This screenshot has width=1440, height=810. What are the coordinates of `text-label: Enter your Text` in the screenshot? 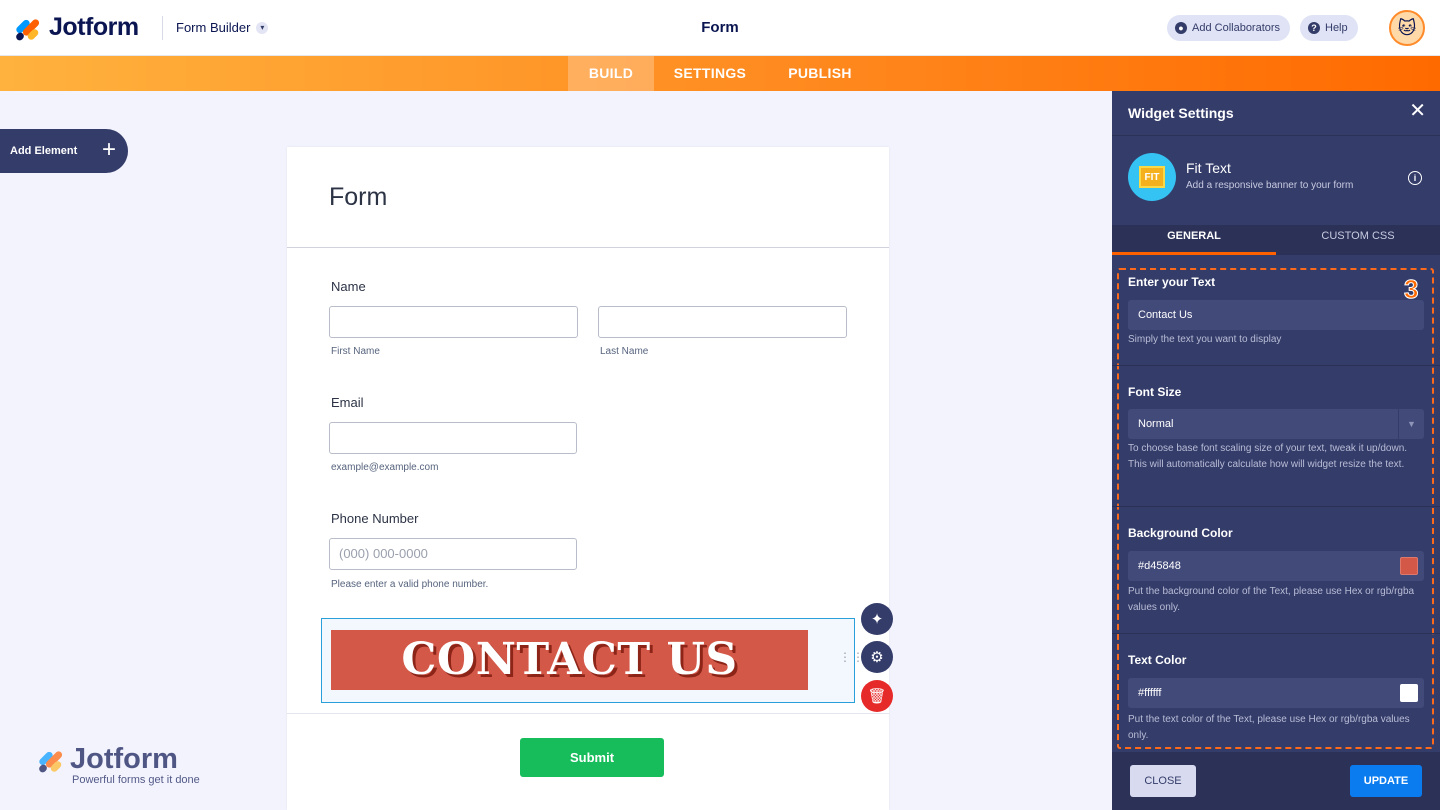 It's located at (1172, 282).